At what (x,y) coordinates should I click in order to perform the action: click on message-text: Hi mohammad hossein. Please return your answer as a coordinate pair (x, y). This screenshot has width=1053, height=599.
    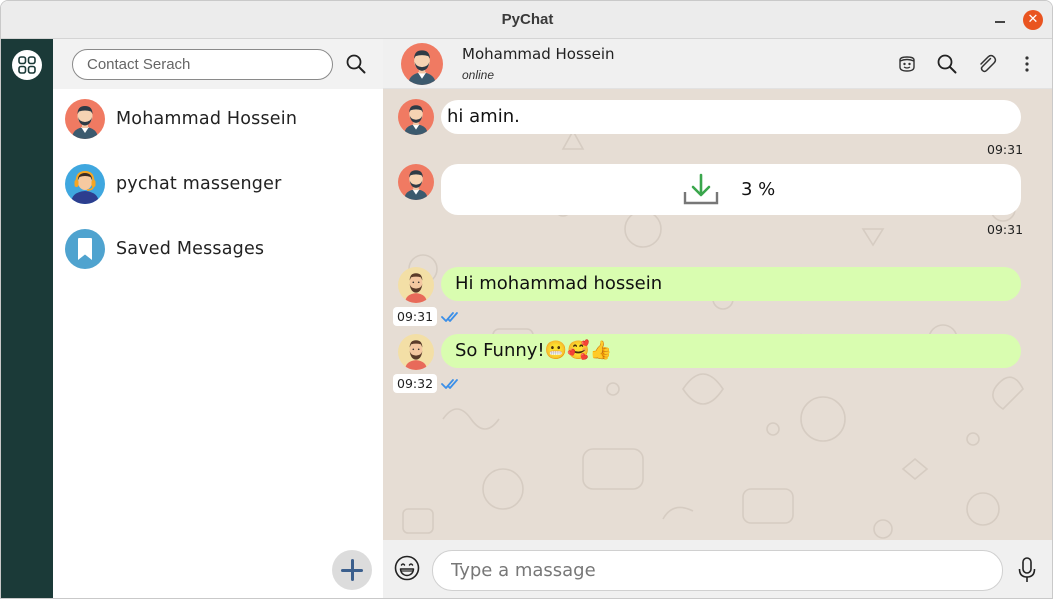
    Looking at the image, I should click on (559, 283).